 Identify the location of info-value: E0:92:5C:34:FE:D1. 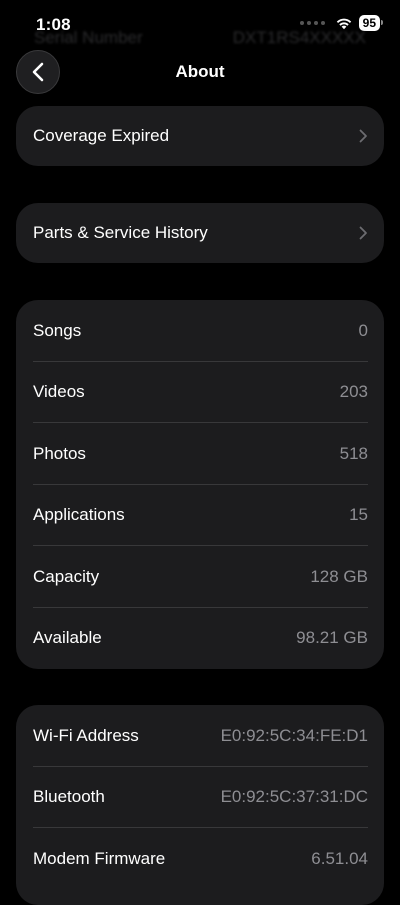
(294, 735).